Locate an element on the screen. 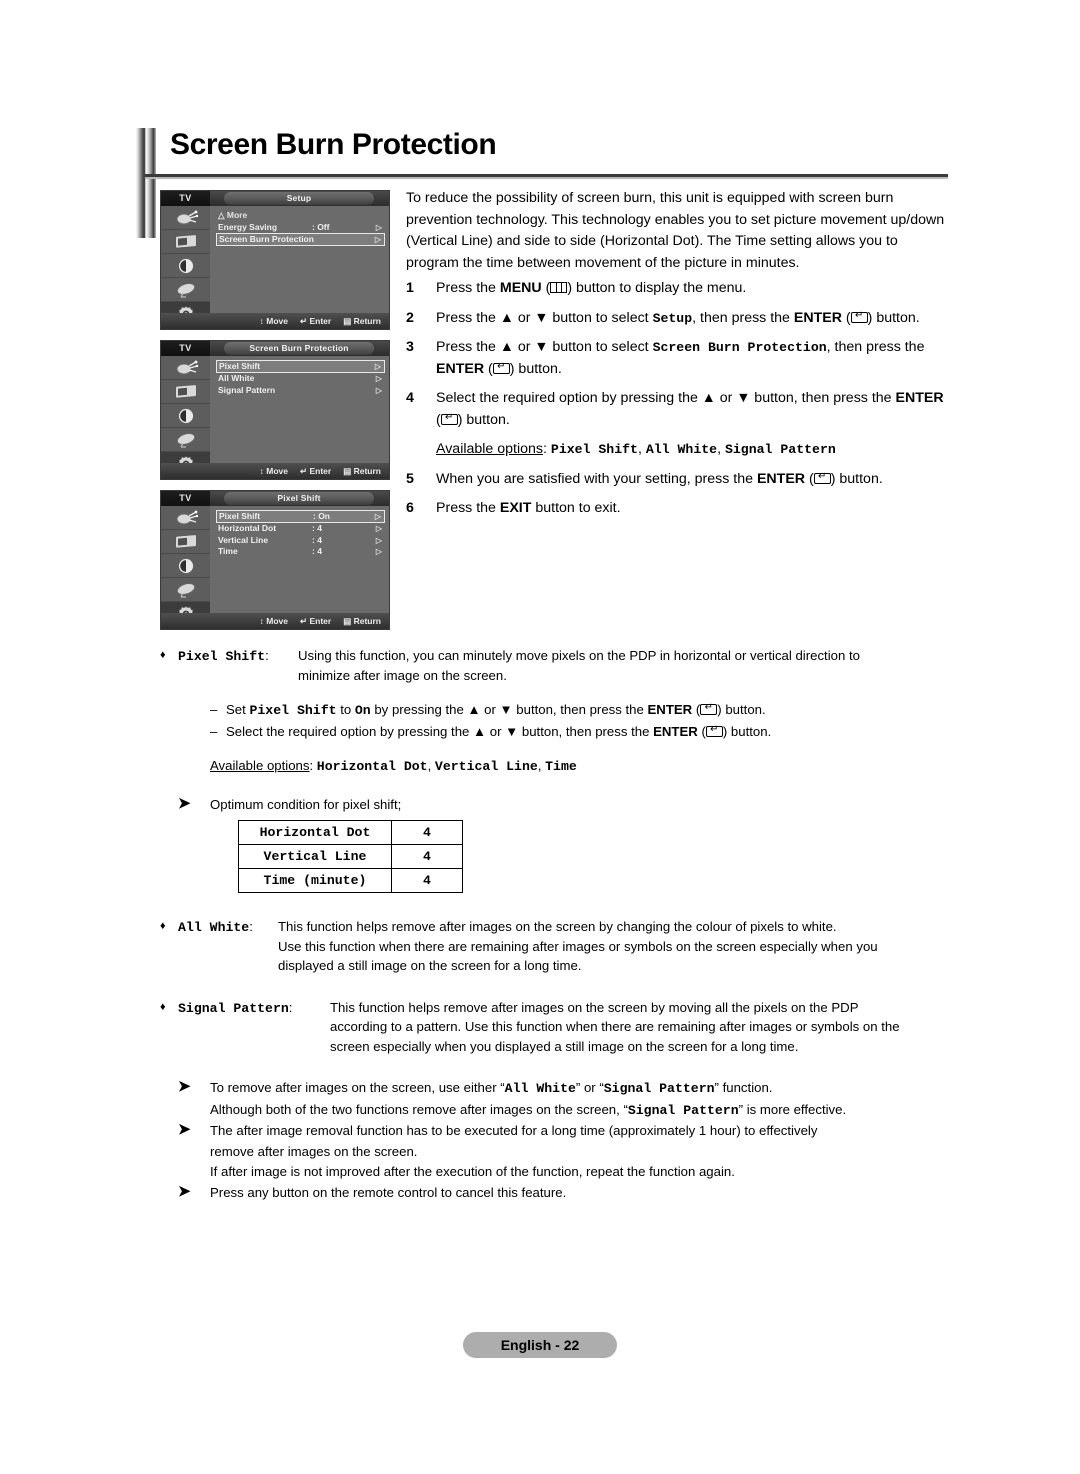 This screenshot has width=1080, height=1474. key-name: MENU is located at coordinates (520, 288).